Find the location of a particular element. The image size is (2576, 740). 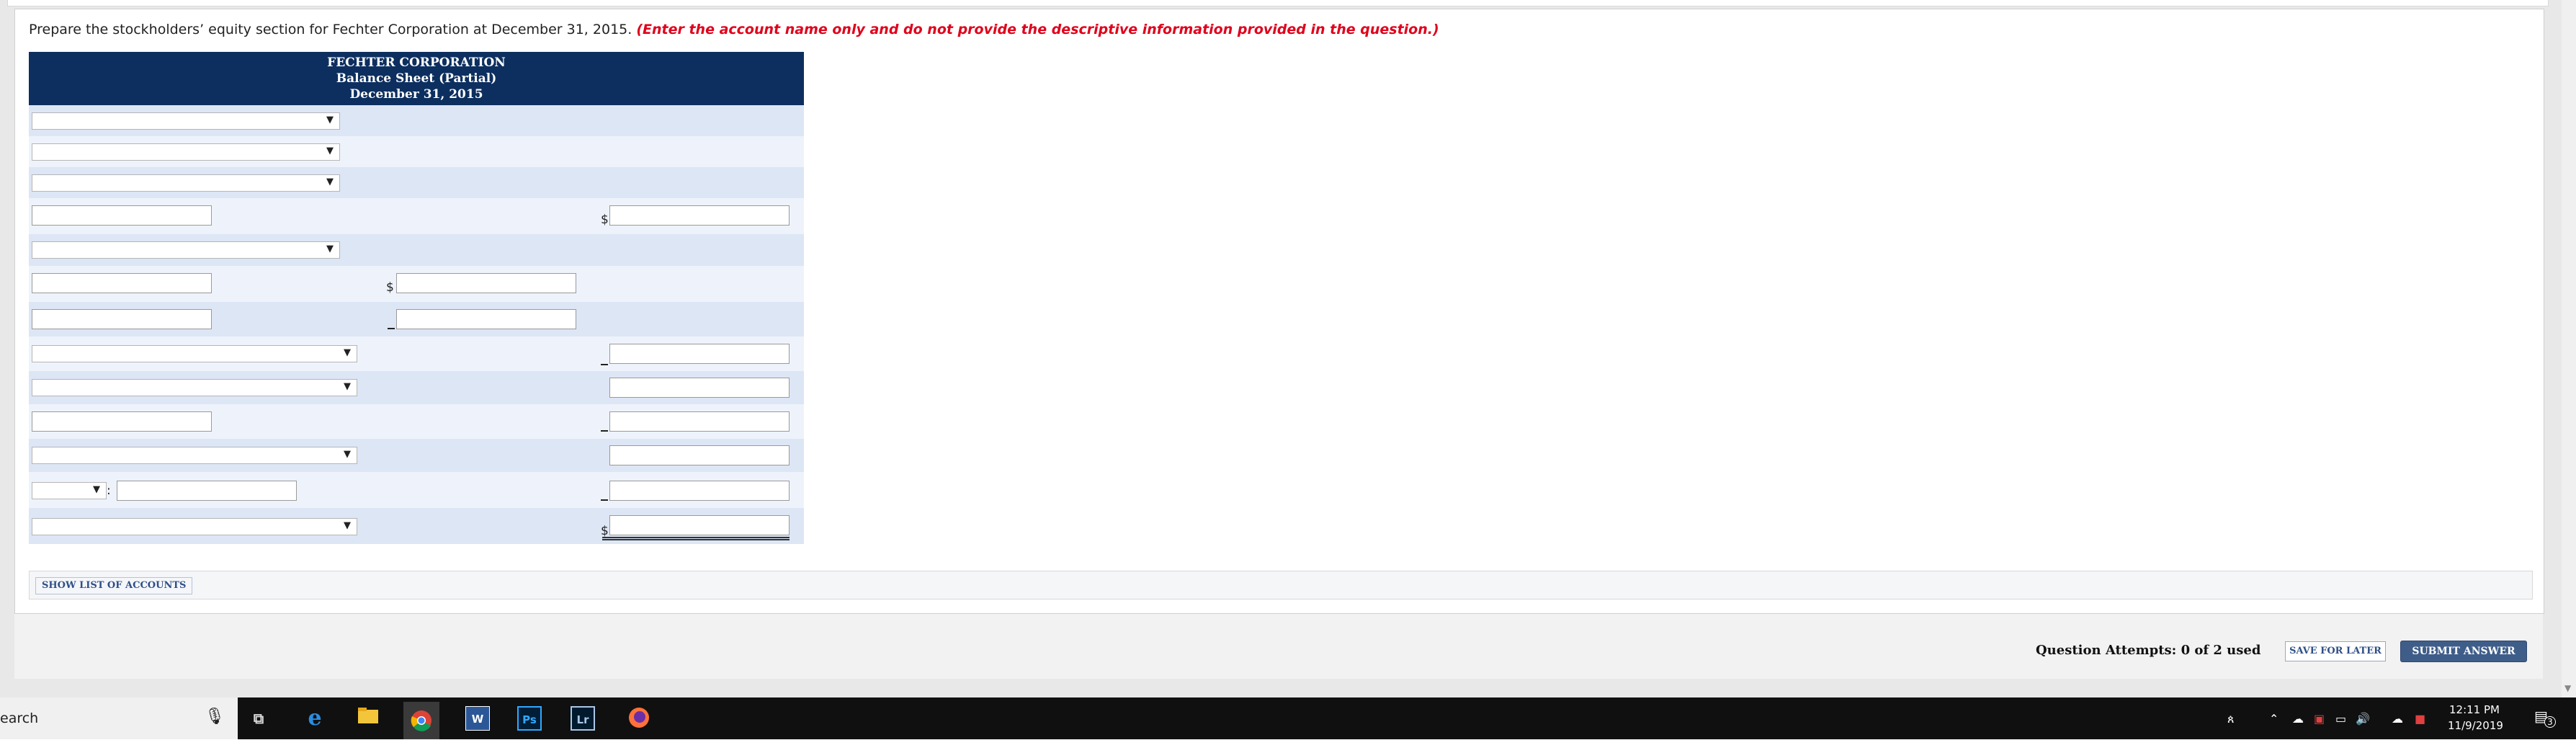

show-accounts-button: SHOW LIST OF ACCOUNTS is located at coordinates (114, 585).